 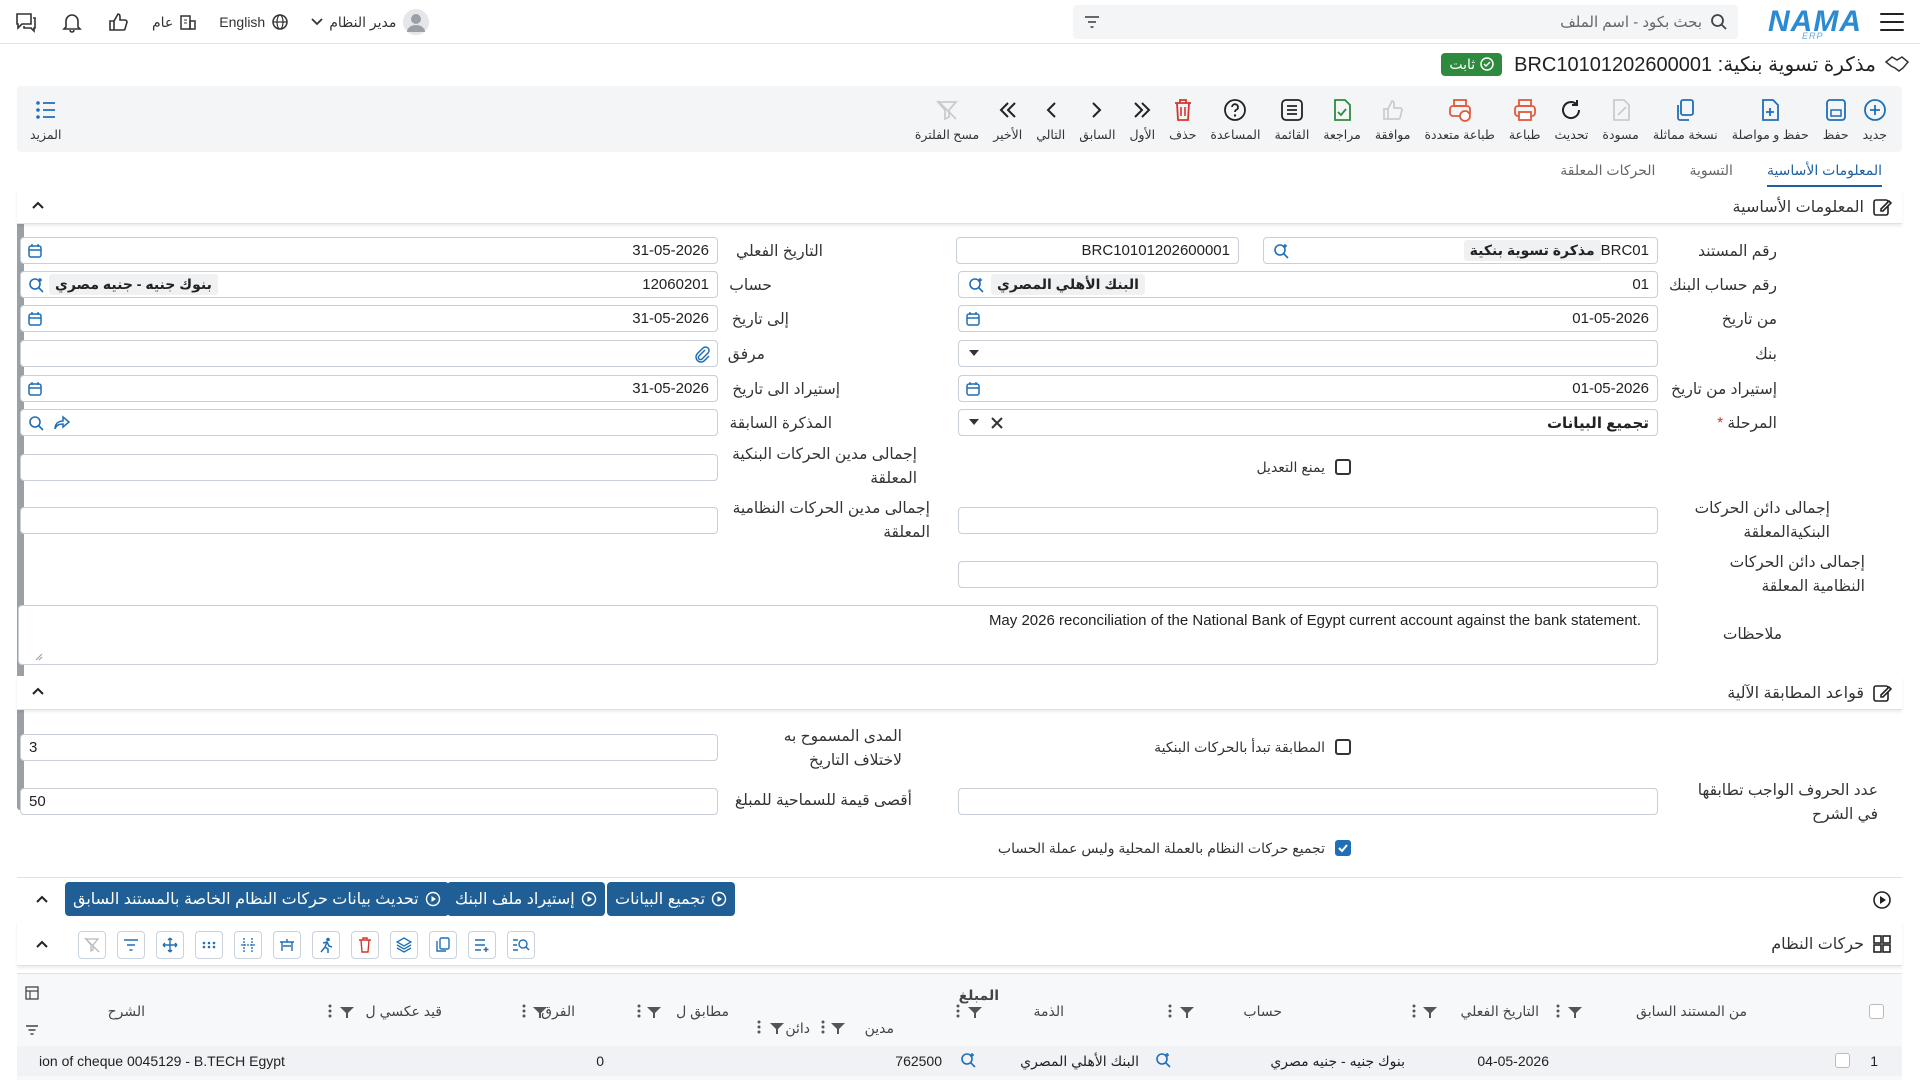 What do you see at coordinates (369, 388) in the screenshot?
I see `import-to-field: 31-05-2026` at bounding box center [369, 388].